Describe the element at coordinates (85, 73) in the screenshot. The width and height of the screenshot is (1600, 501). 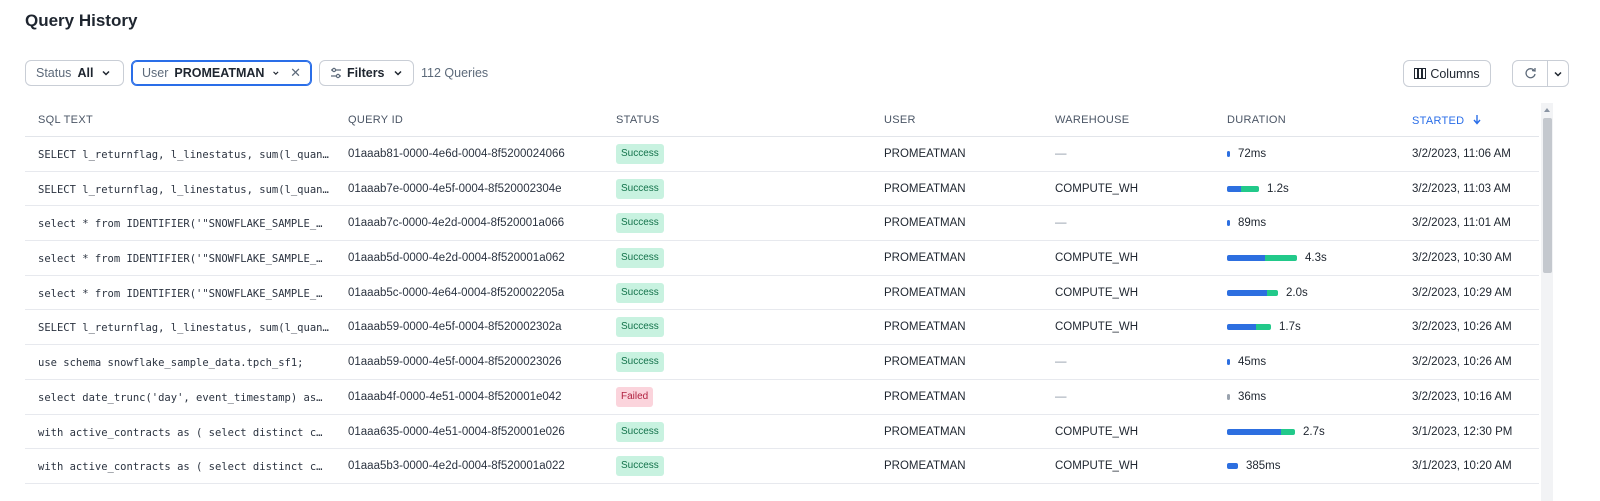
I see `status-filter-value: All` at that location.